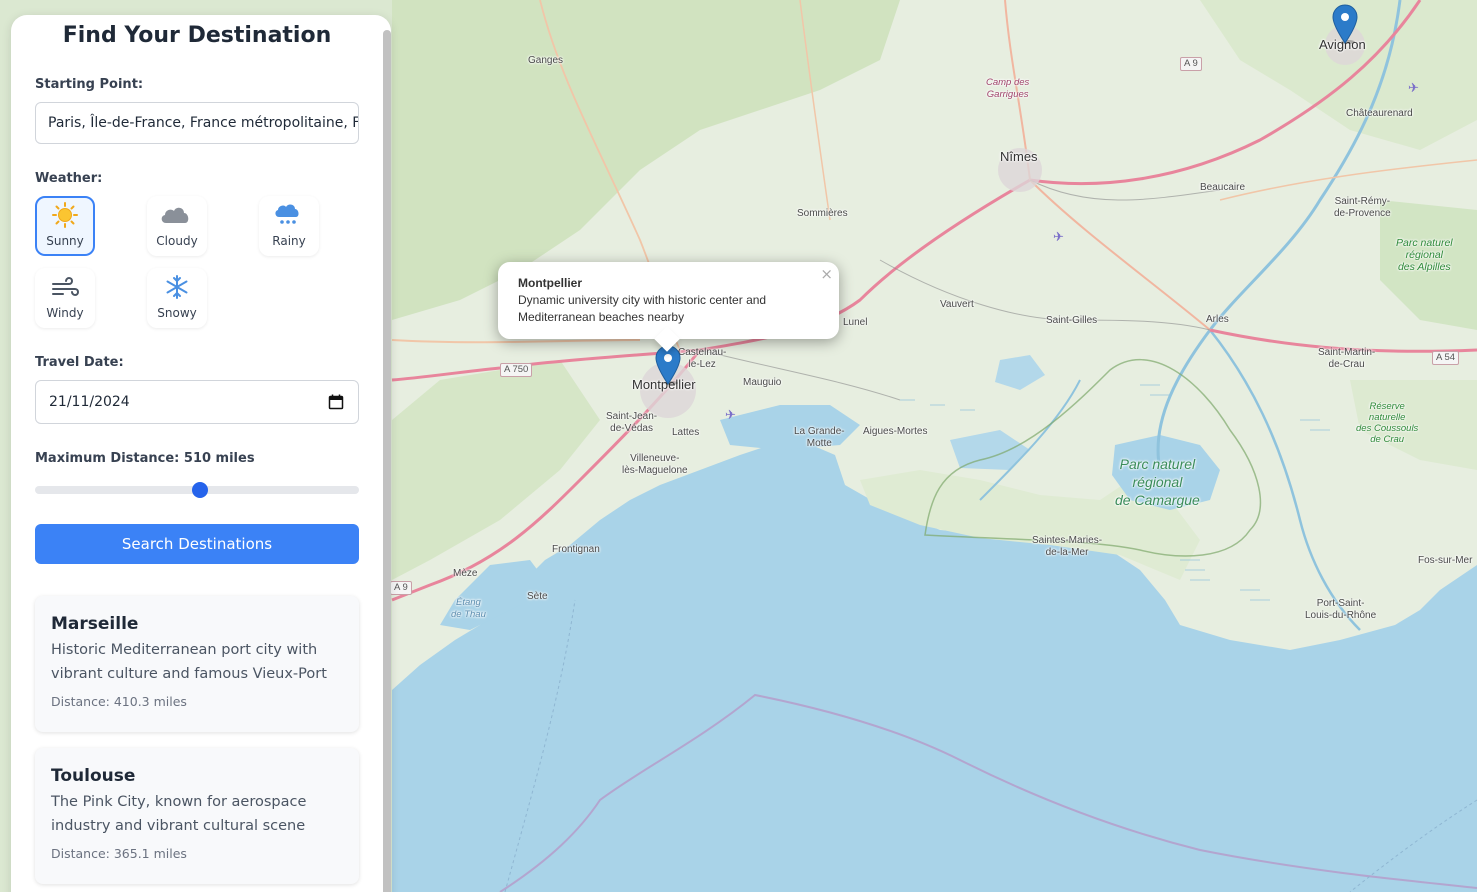  I want to click on road-shield-a750: A 750, so click(516, 370).